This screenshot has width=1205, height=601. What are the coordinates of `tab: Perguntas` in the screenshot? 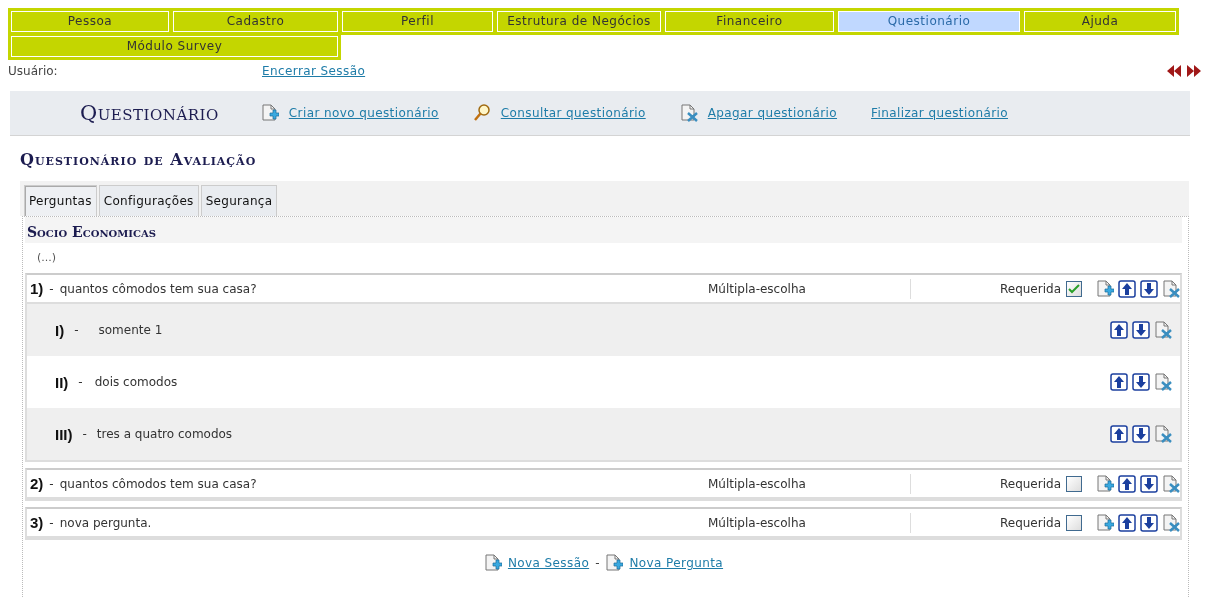 It's located at (60, 200).